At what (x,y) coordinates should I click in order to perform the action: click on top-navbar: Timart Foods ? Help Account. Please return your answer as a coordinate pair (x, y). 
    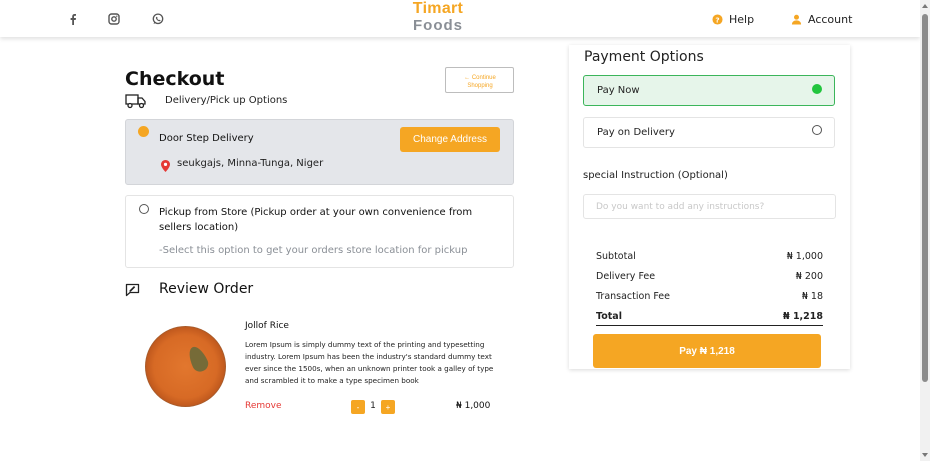
    Looking at the image, I should click on (460, 18).